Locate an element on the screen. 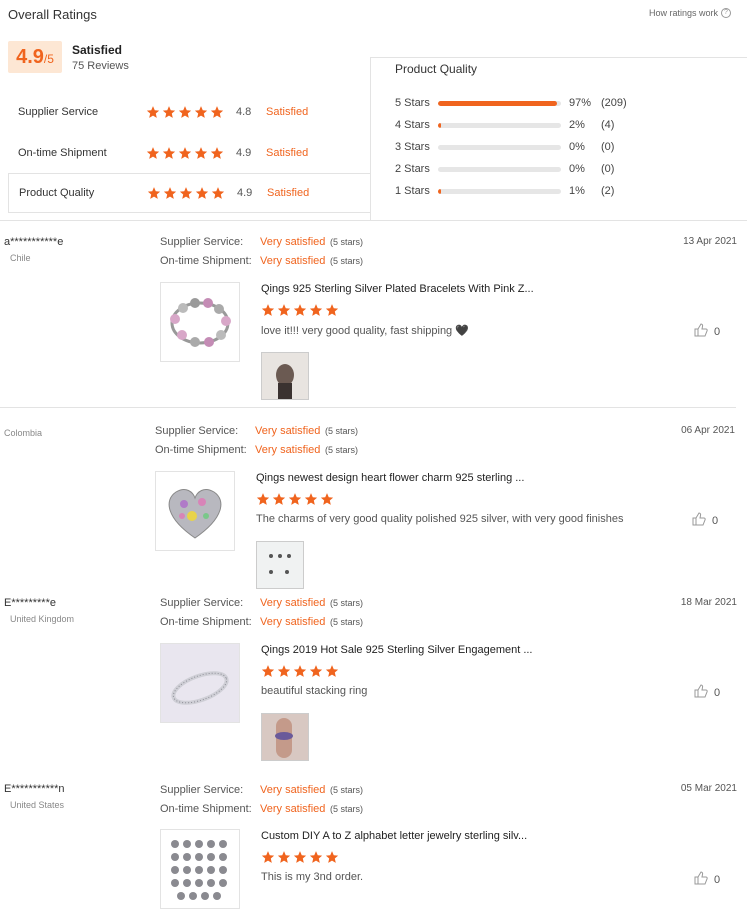  category-label: Product Quality is located at coordinates (57, 193).